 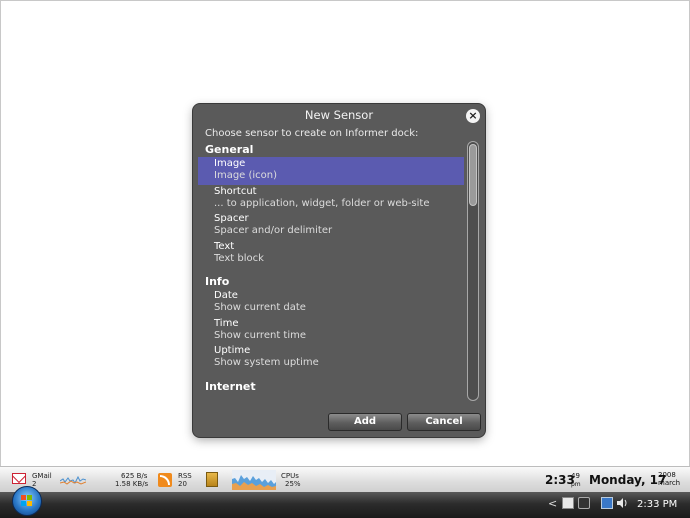 I want to click on volume-icon, so click(x=622, y=503).